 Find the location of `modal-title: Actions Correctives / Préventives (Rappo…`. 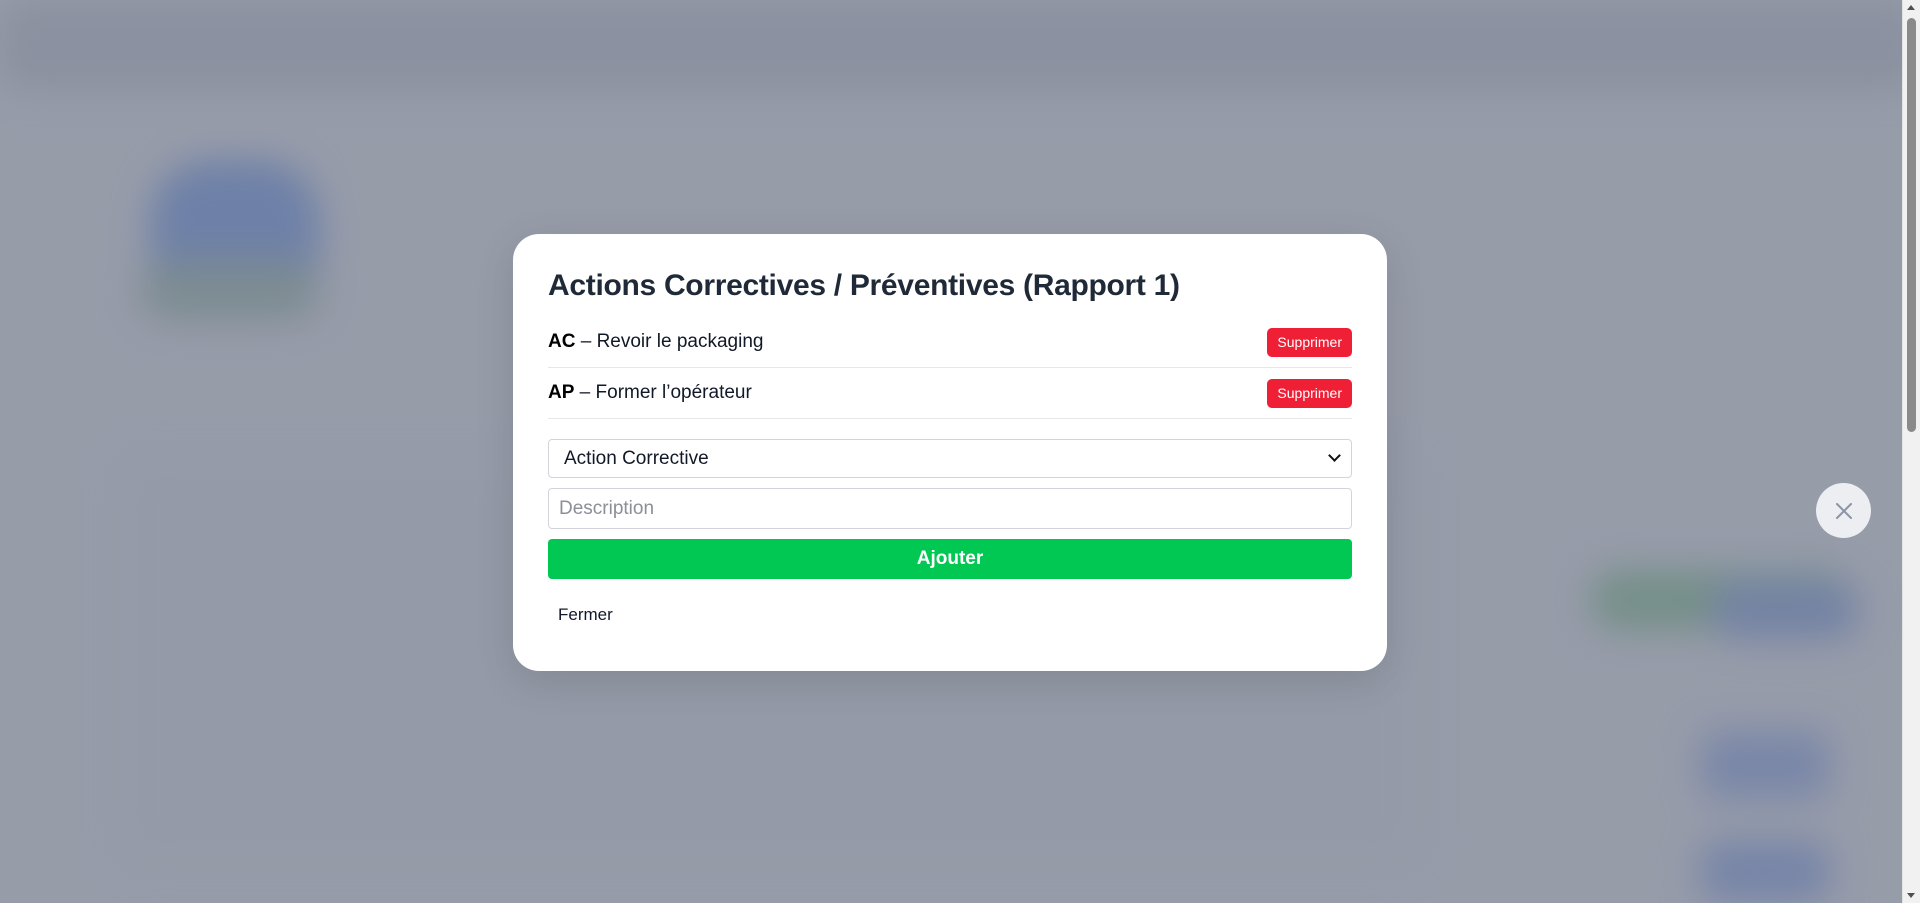

modal-title: Actions Correctives / Préventives (Rappo… is located at coordinates (864, 285).